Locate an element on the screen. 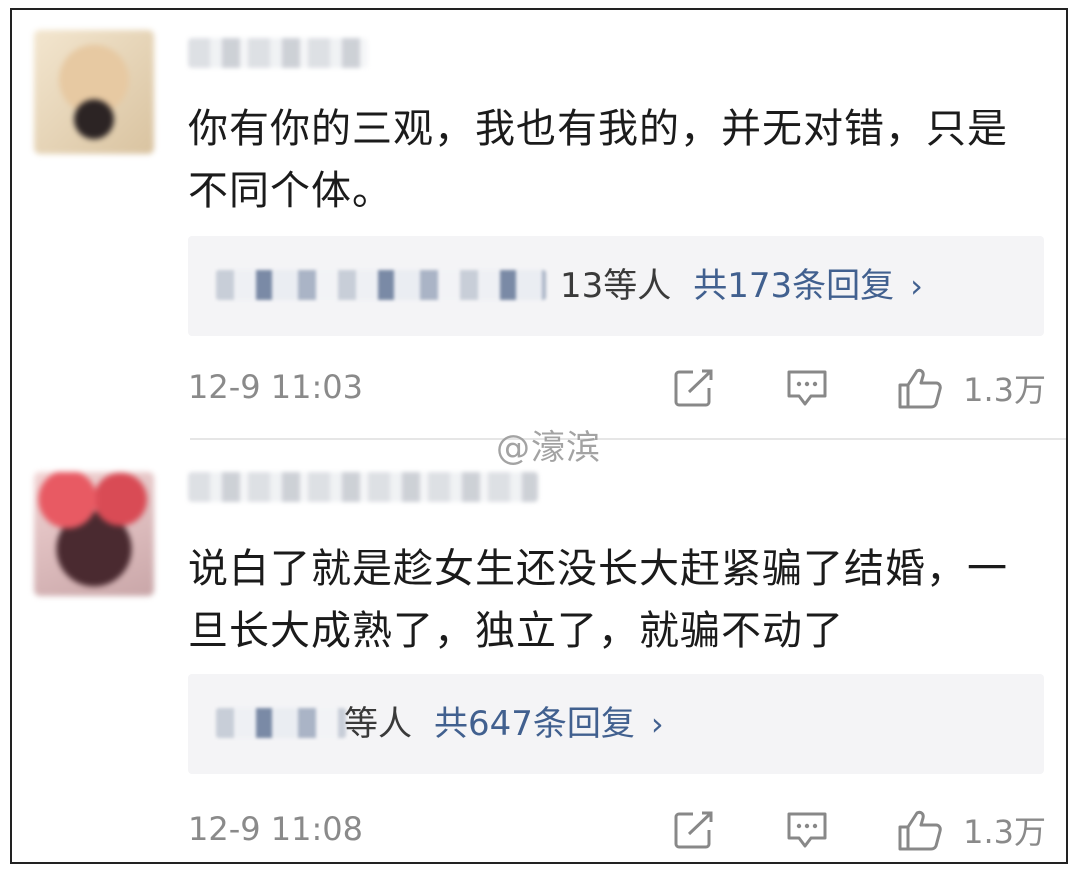 The width and height of the screenshot is (1080, 874). comment-meta: 12-9 11:08 1.3万 is located at coordinates (617, 830).